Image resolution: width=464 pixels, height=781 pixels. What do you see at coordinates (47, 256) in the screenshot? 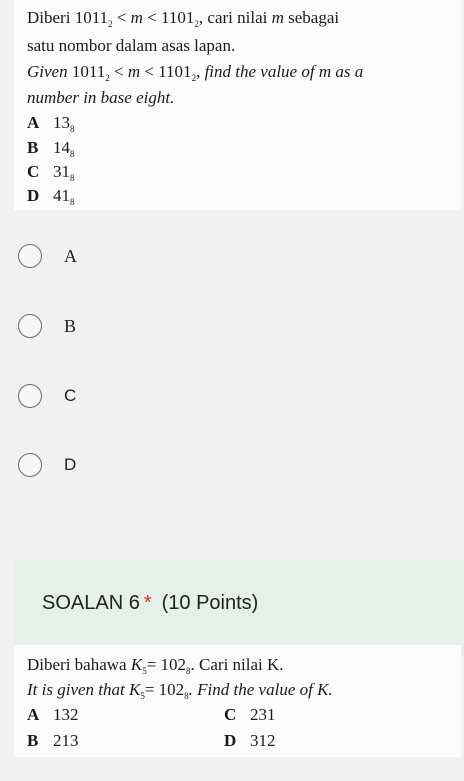
I see `choice-a: A` at bounding box center [47, 256].